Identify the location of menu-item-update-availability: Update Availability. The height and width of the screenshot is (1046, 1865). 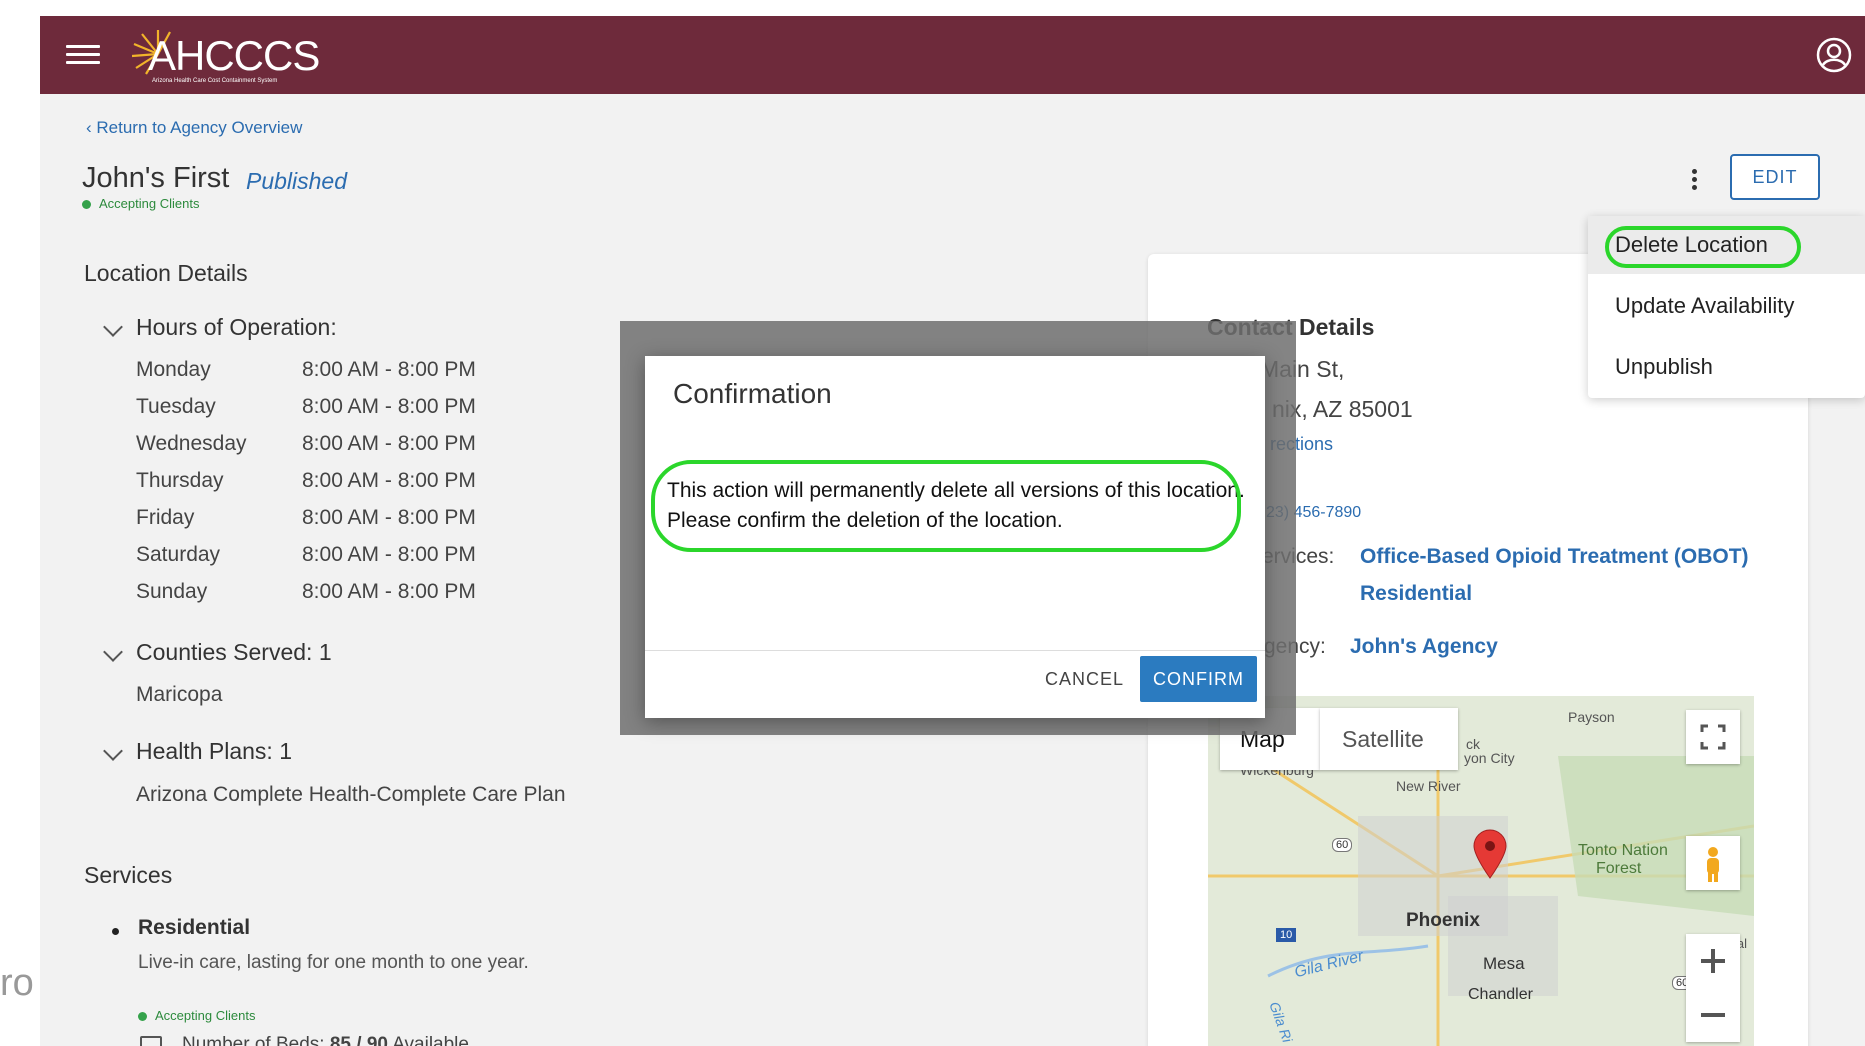
(1726, 306).